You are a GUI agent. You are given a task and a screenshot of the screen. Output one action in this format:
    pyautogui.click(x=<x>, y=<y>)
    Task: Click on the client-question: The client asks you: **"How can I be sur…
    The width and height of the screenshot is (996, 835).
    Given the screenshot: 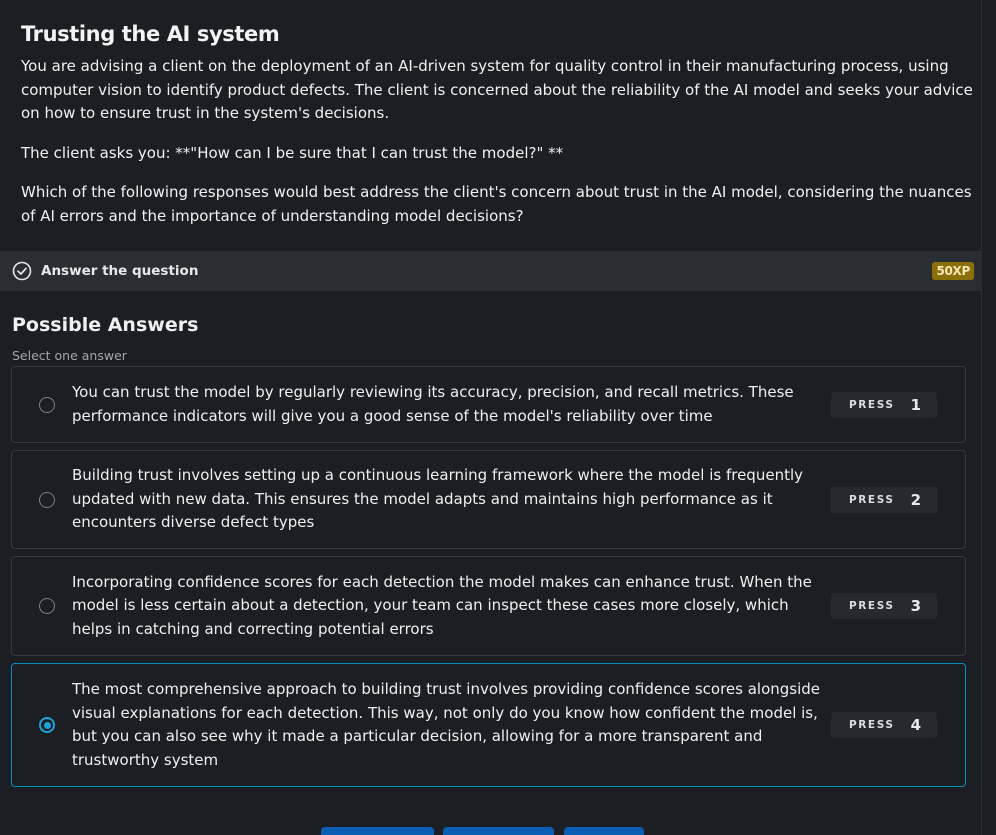 What is the action you would take?
    pyautogui.click(x=292, y=152)
    